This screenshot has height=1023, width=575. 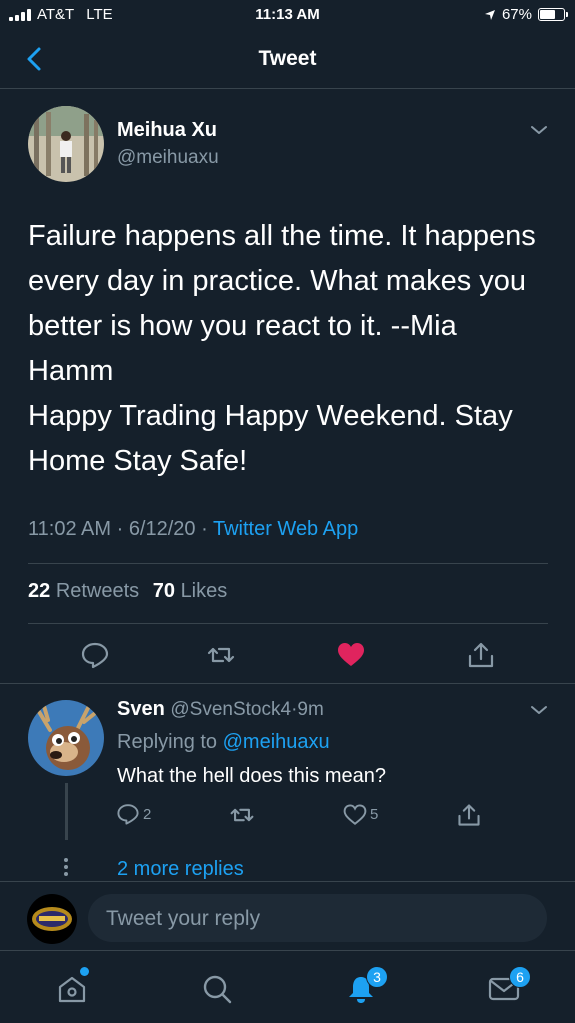 What do you see at coordinates (548, 14) in the screenshot?
I see `battery-fill` at bounding box center [548, 14].